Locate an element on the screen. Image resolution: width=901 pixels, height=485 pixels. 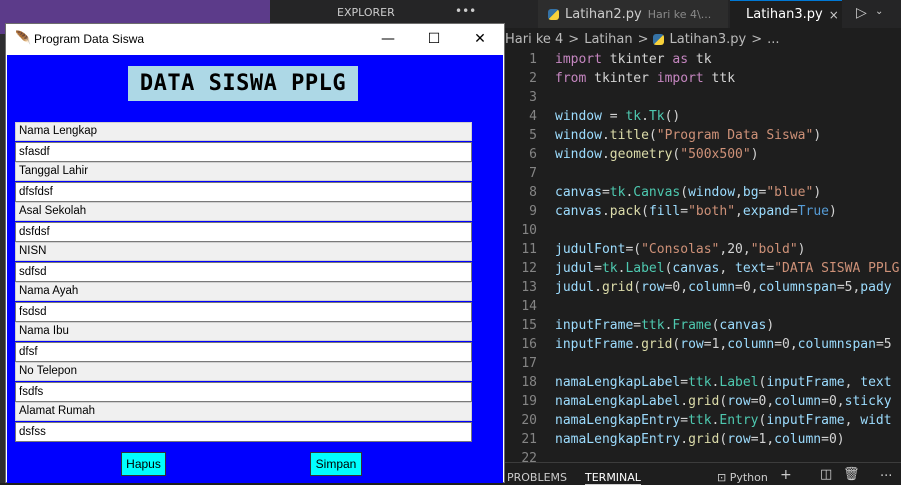
maximize-button: ☐ is located at coordinates (434, 39).